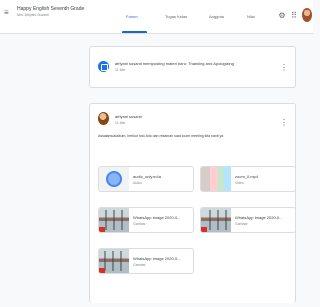 This screenshot has width=320, height=307. I want to click on audio-thumbnail, so click(114, 179).